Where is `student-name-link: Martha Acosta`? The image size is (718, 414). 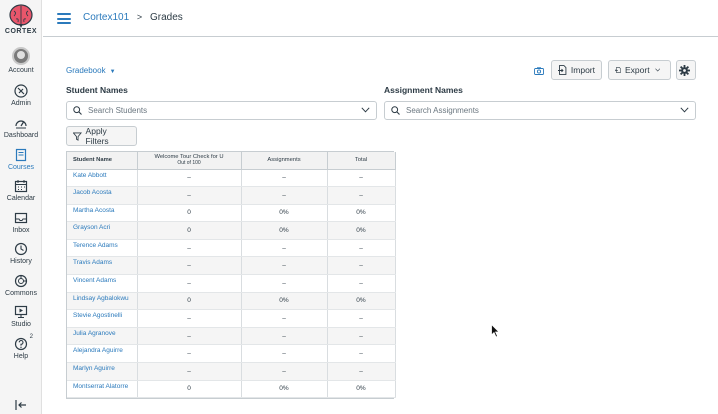
student-name-link: Martha Acosta is located at coordinates (102, 213).